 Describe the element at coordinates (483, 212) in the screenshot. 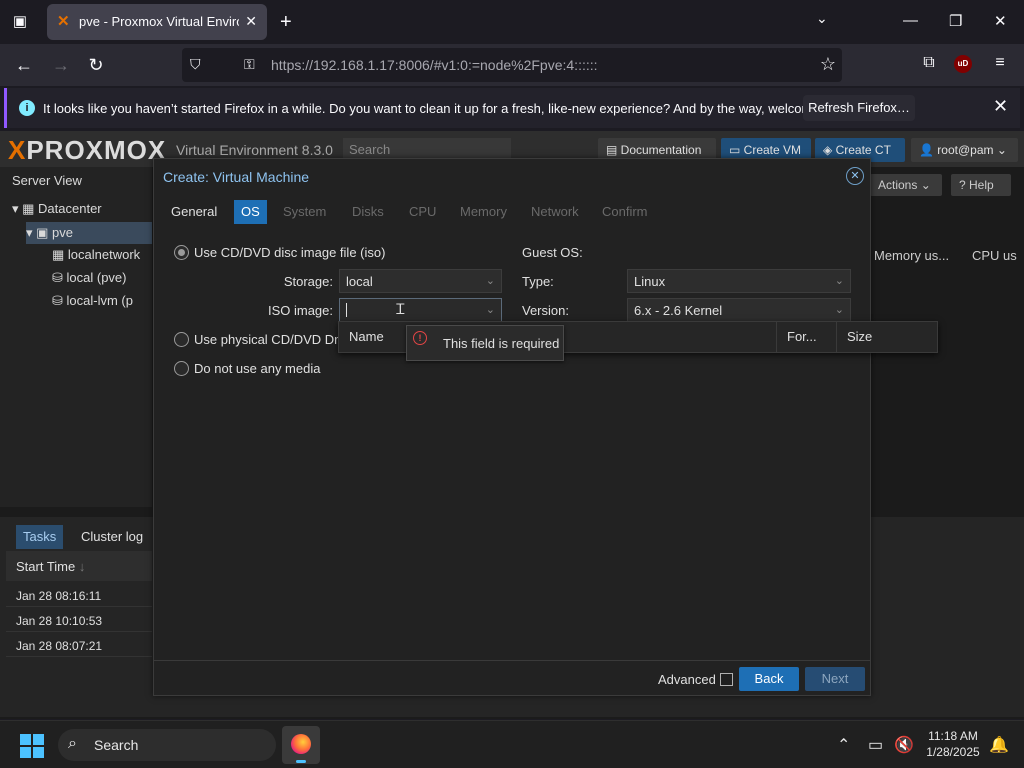

I see `tab-memory: Memory` at that location.